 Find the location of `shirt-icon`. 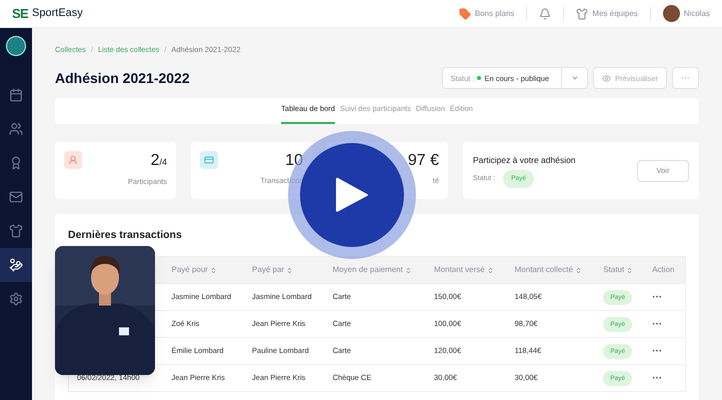

shirt-icon is located at coordinates (582, 14).